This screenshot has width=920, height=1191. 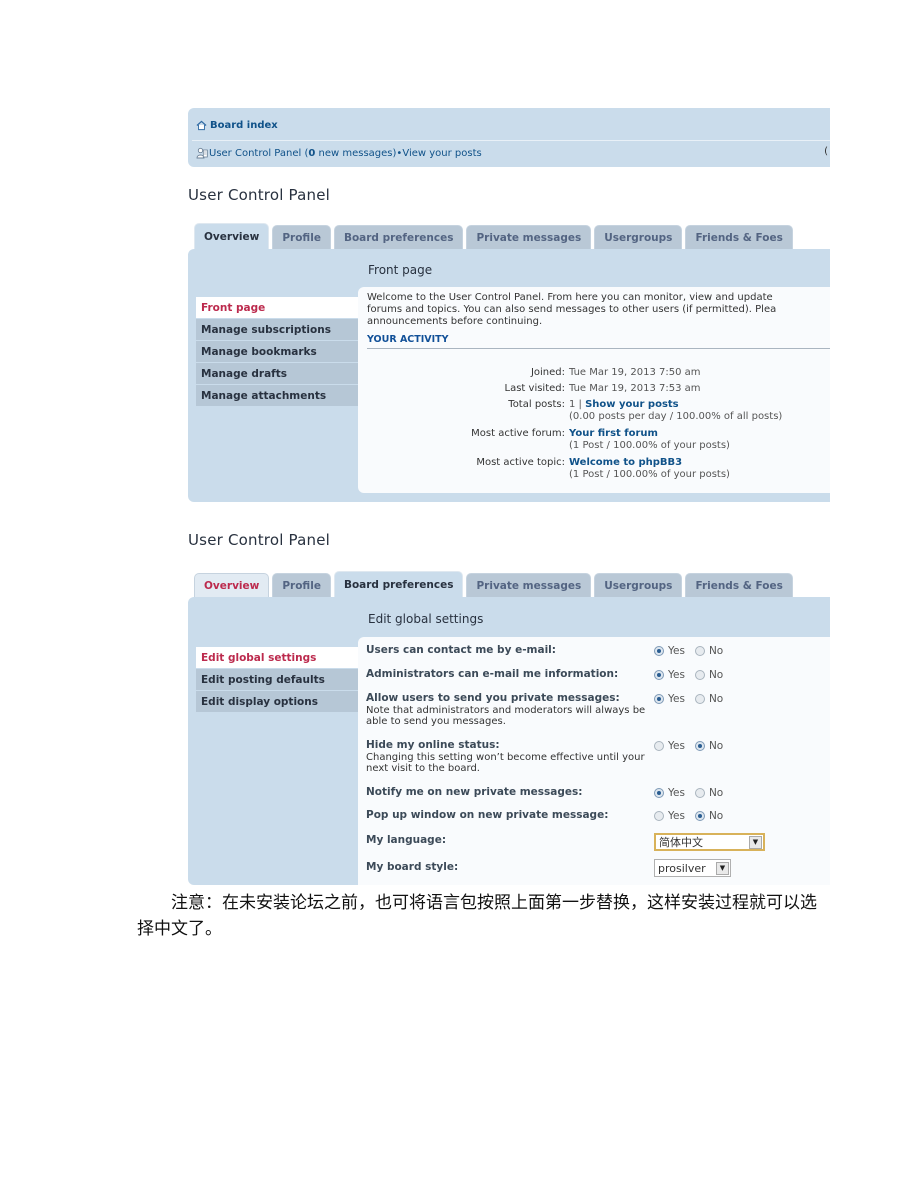 I want to click on setting-title: Users can contact me by e-mail:, so click(x=461, y=650).